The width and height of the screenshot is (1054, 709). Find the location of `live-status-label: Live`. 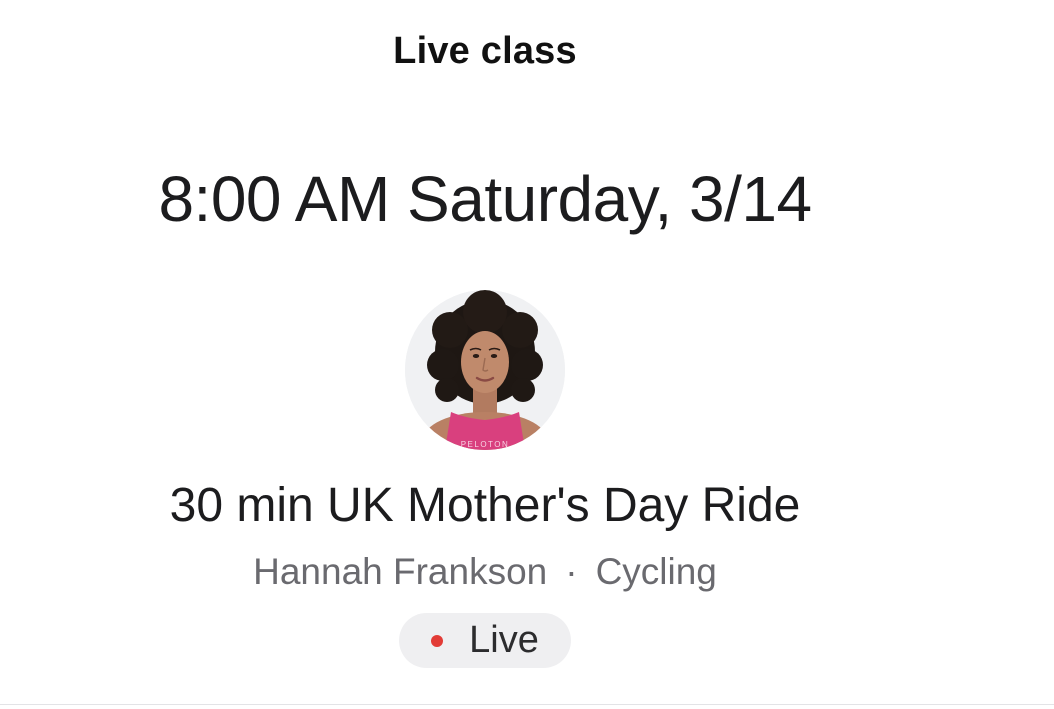

live-status-label: Live is located at coordinates (504, 640).